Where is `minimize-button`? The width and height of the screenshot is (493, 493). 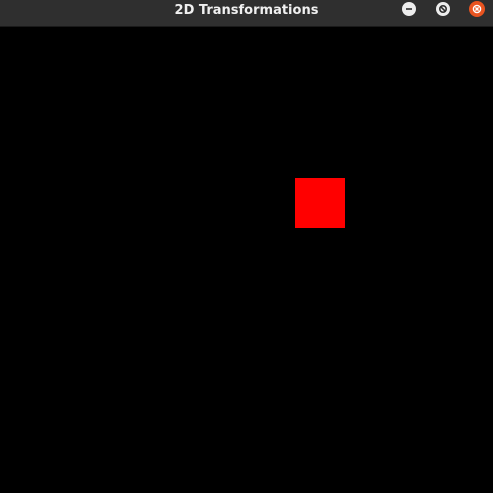 minimize-button is located at coordinates (409, 9).